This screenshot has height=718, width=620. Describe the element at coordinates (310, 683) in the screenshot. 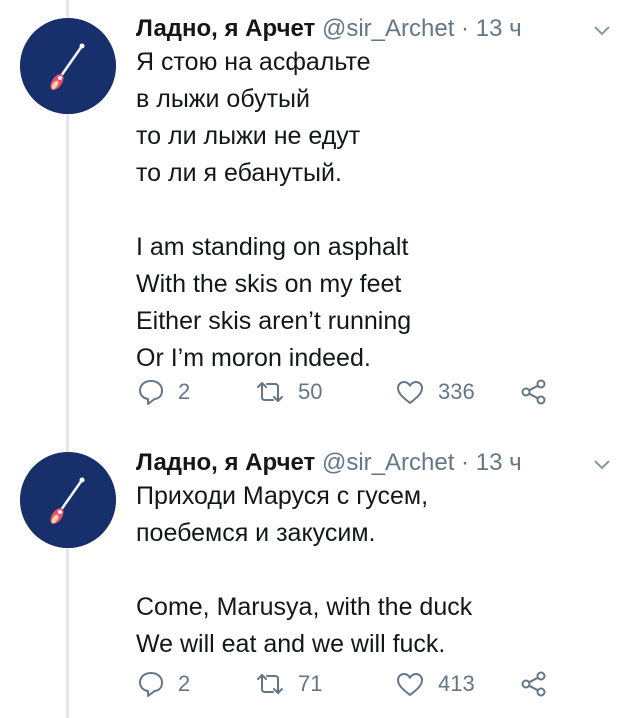

I see `retweet-count: 71` at that location.